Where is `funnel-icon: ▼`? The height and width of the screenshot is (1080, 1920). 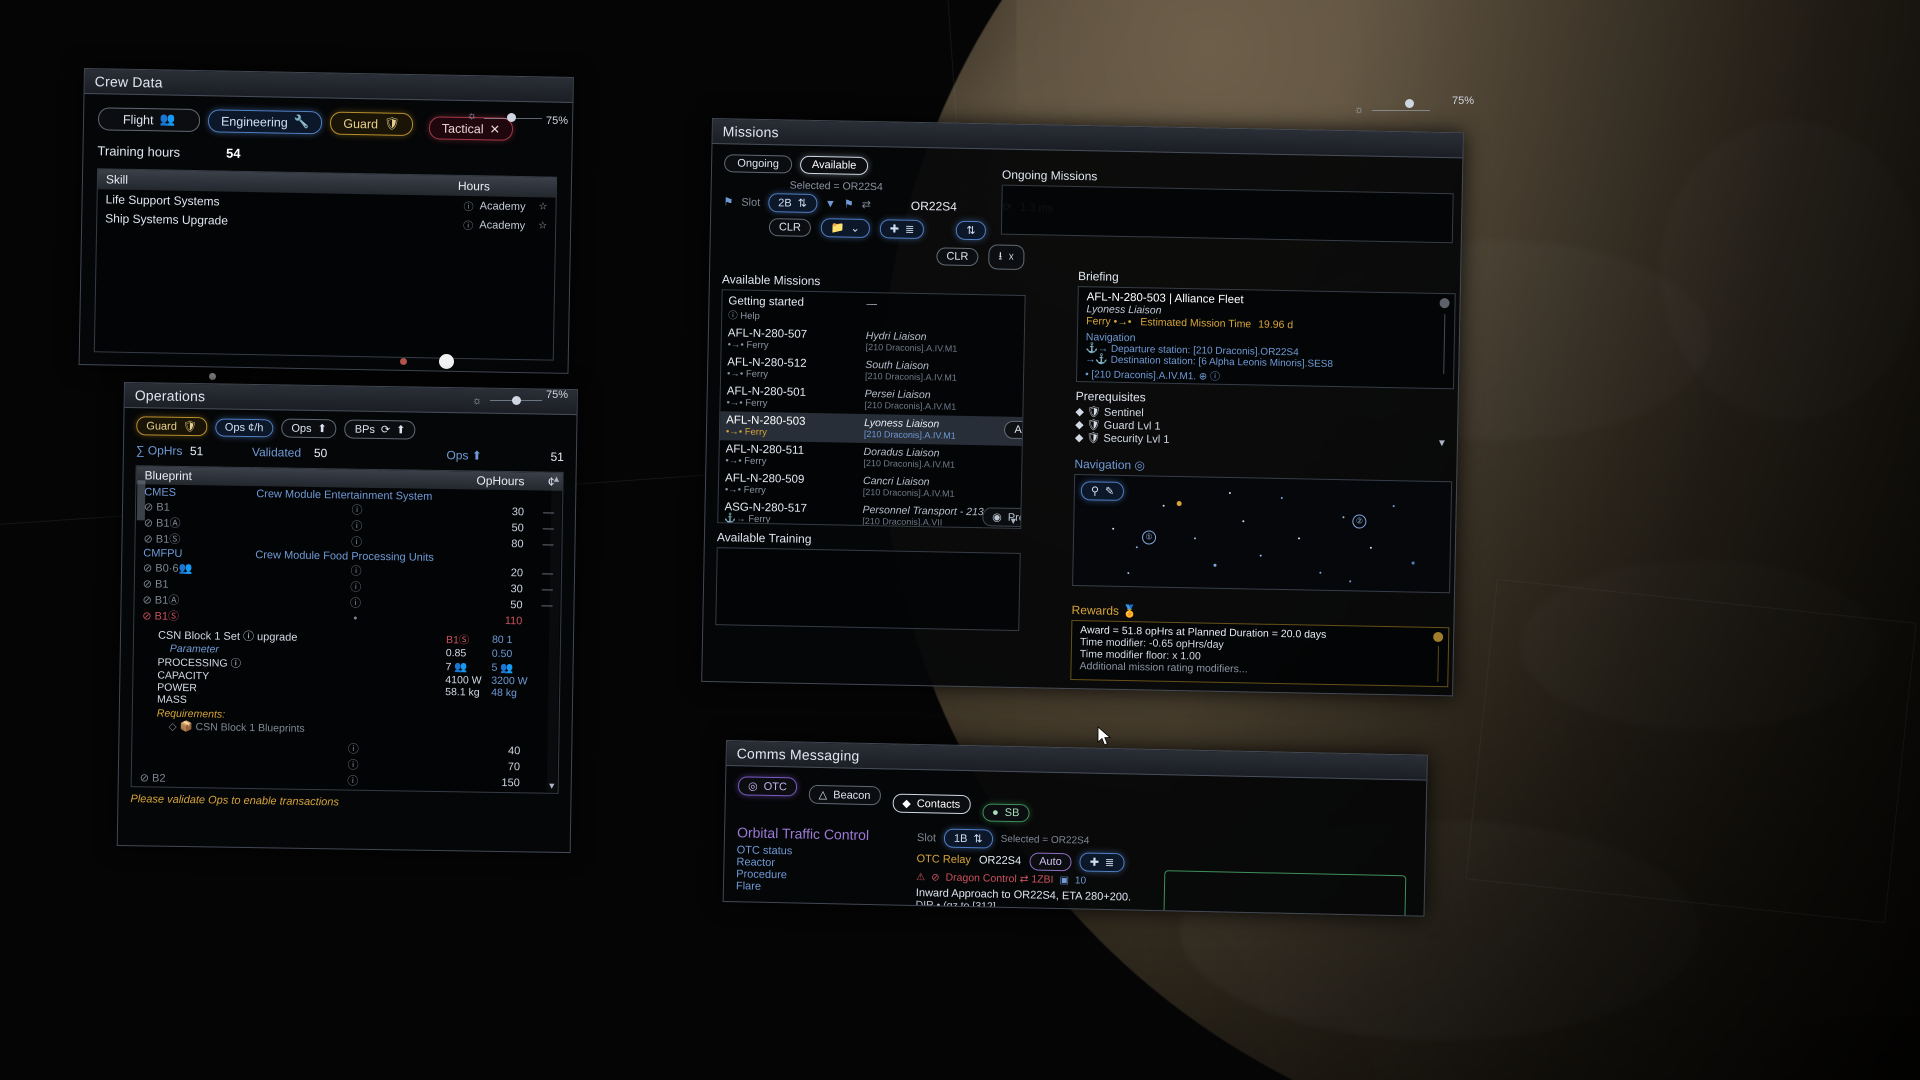
funnel-icon: ▼ is located at coordinates (830, 204).